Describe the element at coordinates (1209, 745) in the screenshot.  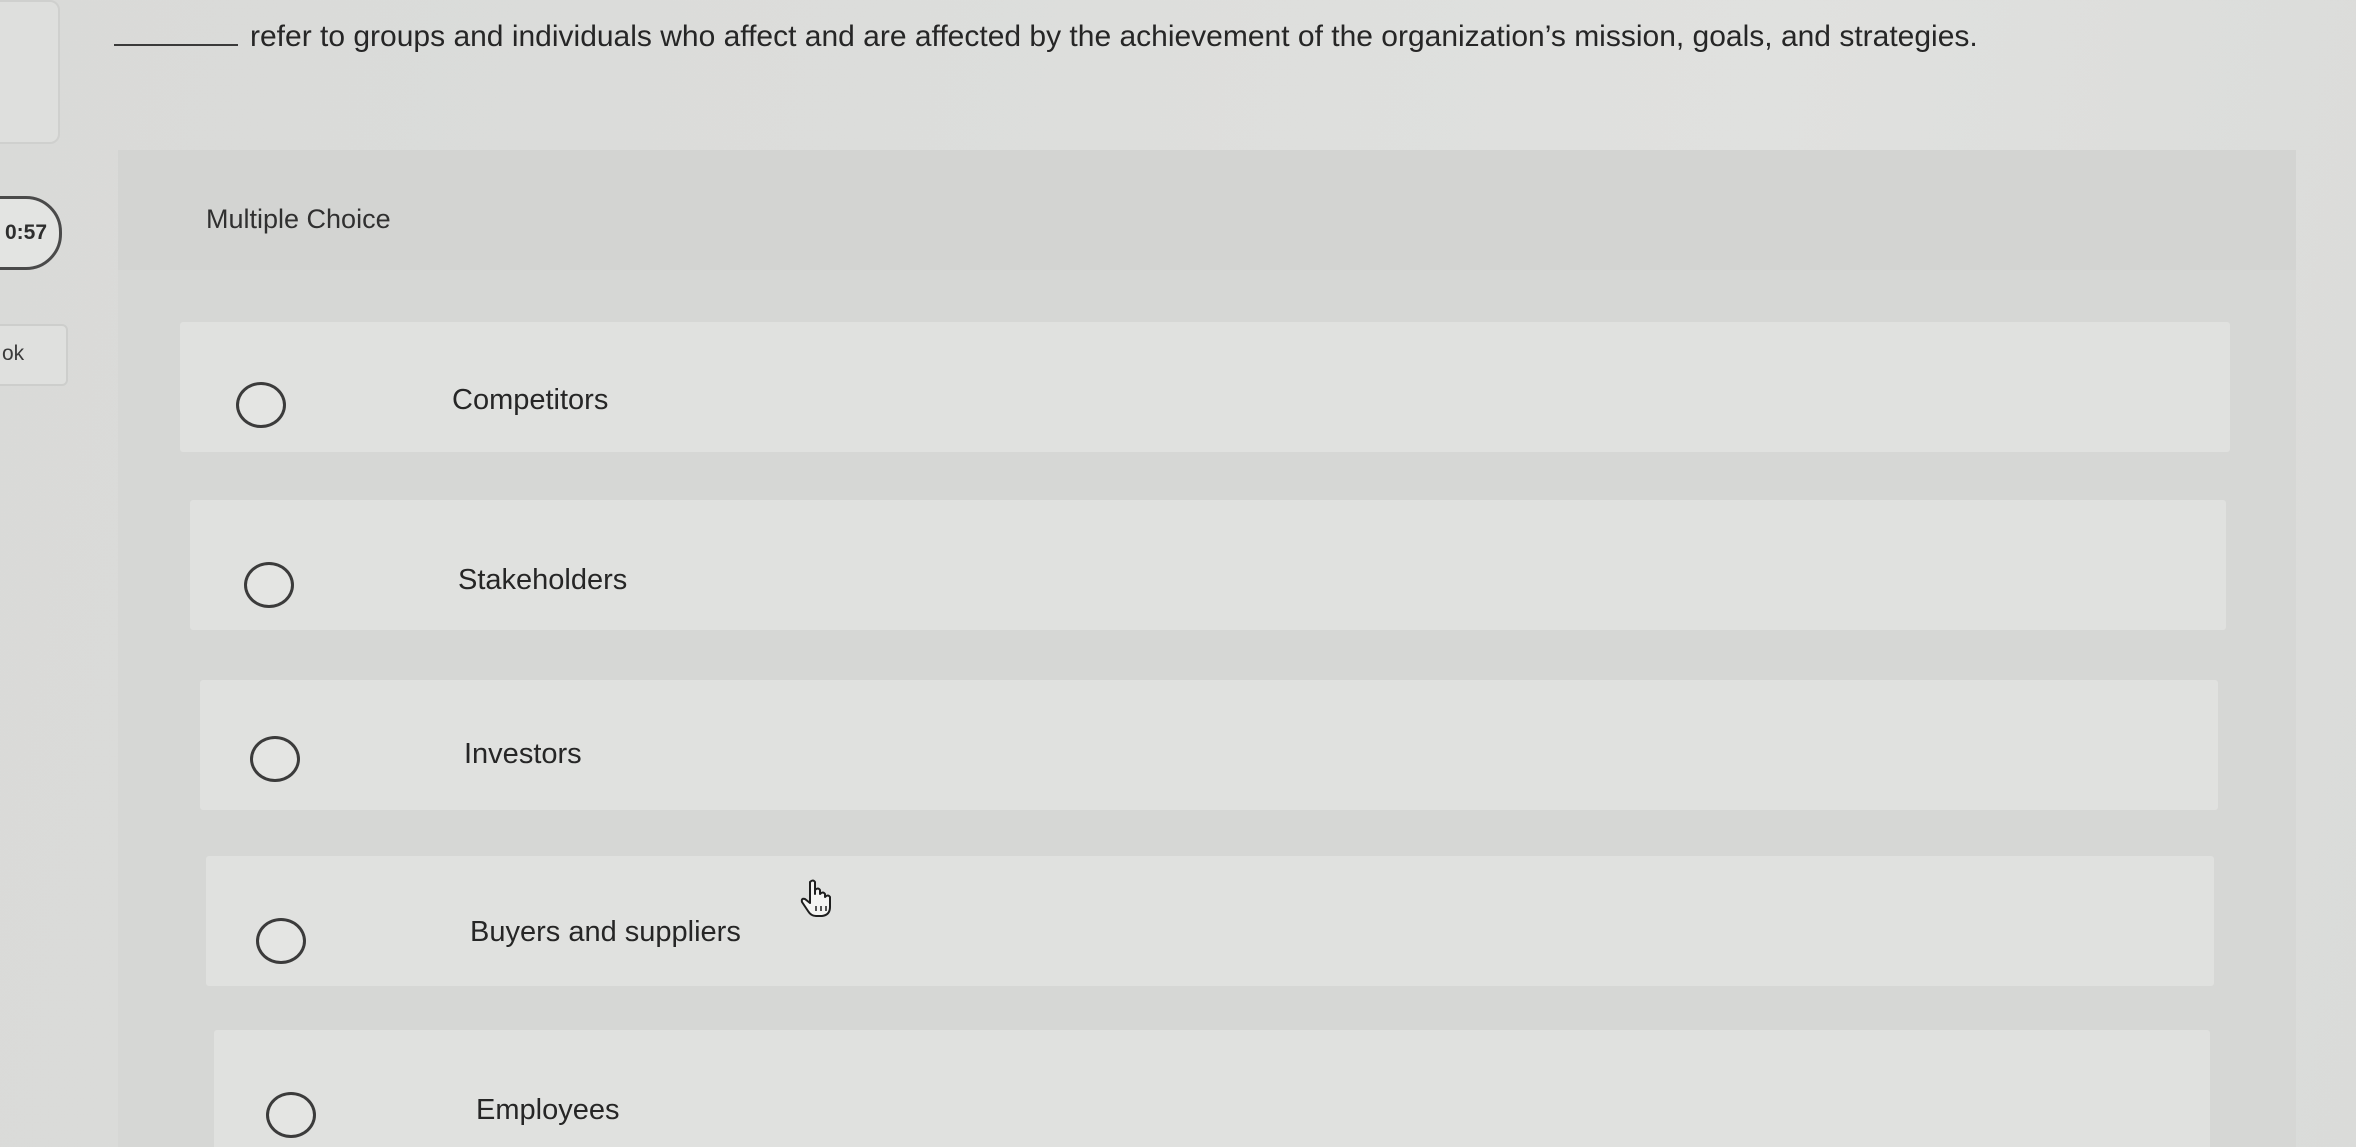
I see `choice-option-investors: Investors` at that location.